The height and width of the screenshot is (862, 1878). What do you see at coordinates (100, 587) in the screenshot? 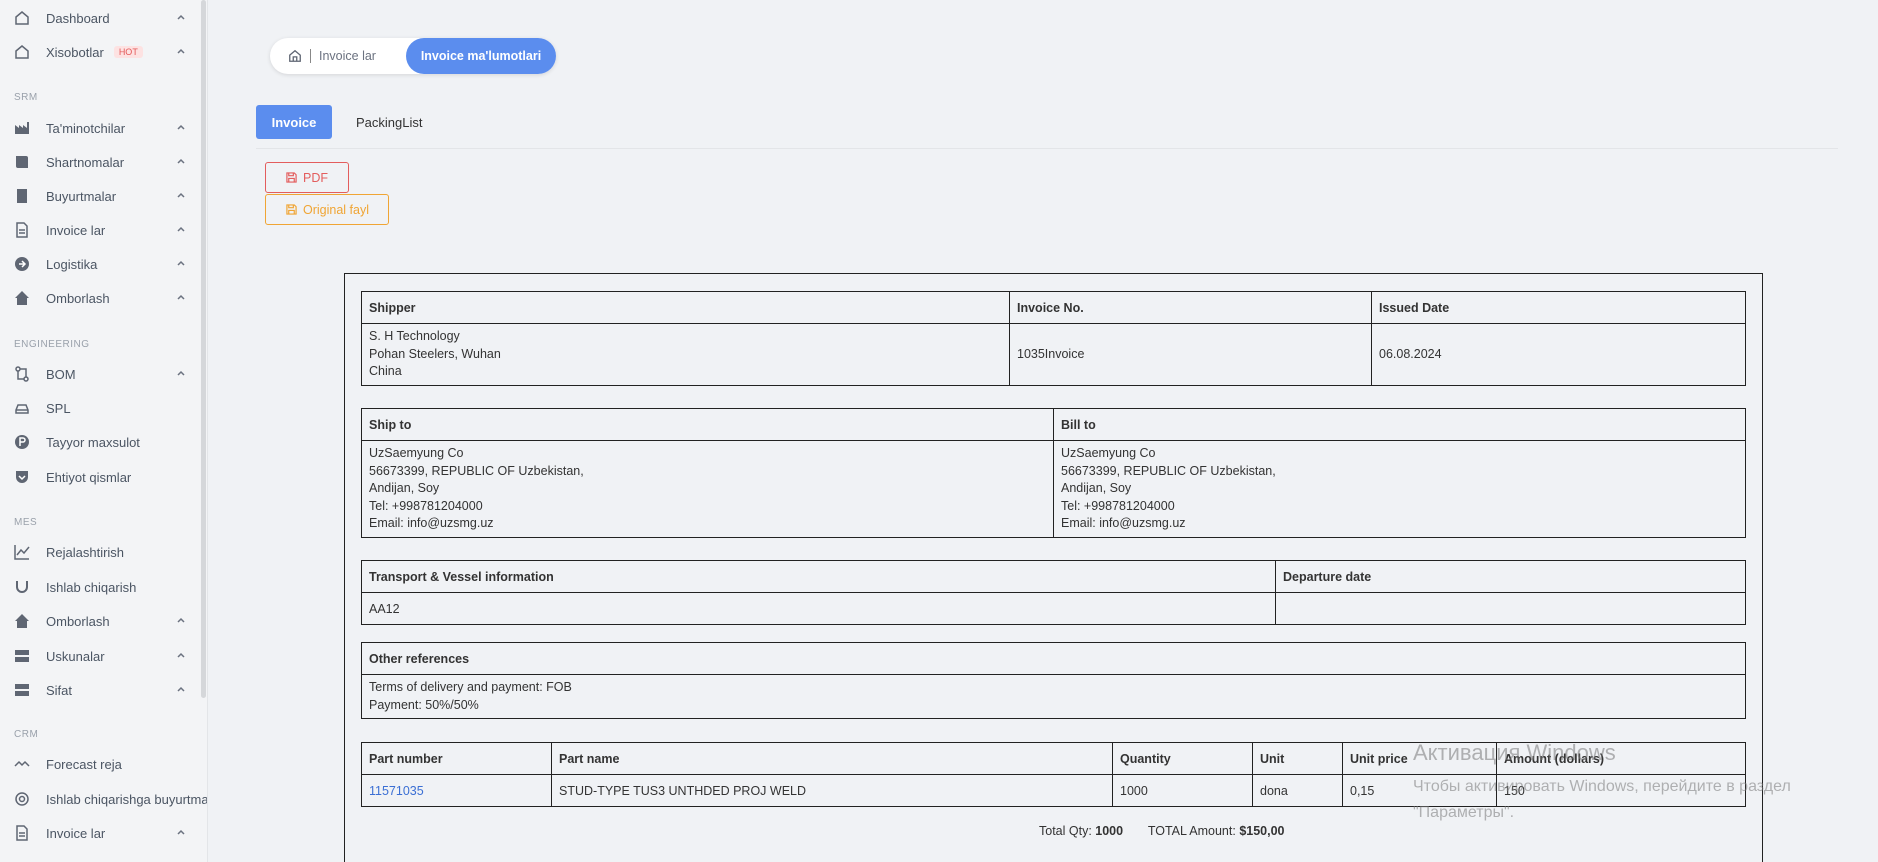
I see `sidebar-item-ishlab-chiqarish: Ishlab chiqarish` at bounding box center [100, 587].